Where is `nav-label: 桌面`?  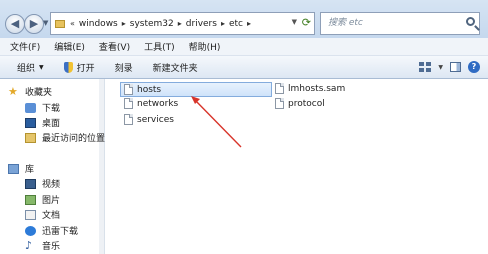 nav-label: 桌面 is located at coordinates (51, 124).